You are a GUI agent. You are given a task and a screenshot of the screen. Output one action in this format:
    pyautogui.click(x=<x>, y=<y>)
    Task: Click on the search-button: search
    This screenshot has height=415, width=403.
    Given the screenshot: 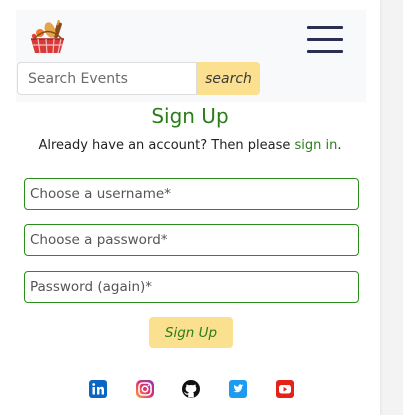 What is the action you would take?
    pyautogui.click(x=228, y=78)
    